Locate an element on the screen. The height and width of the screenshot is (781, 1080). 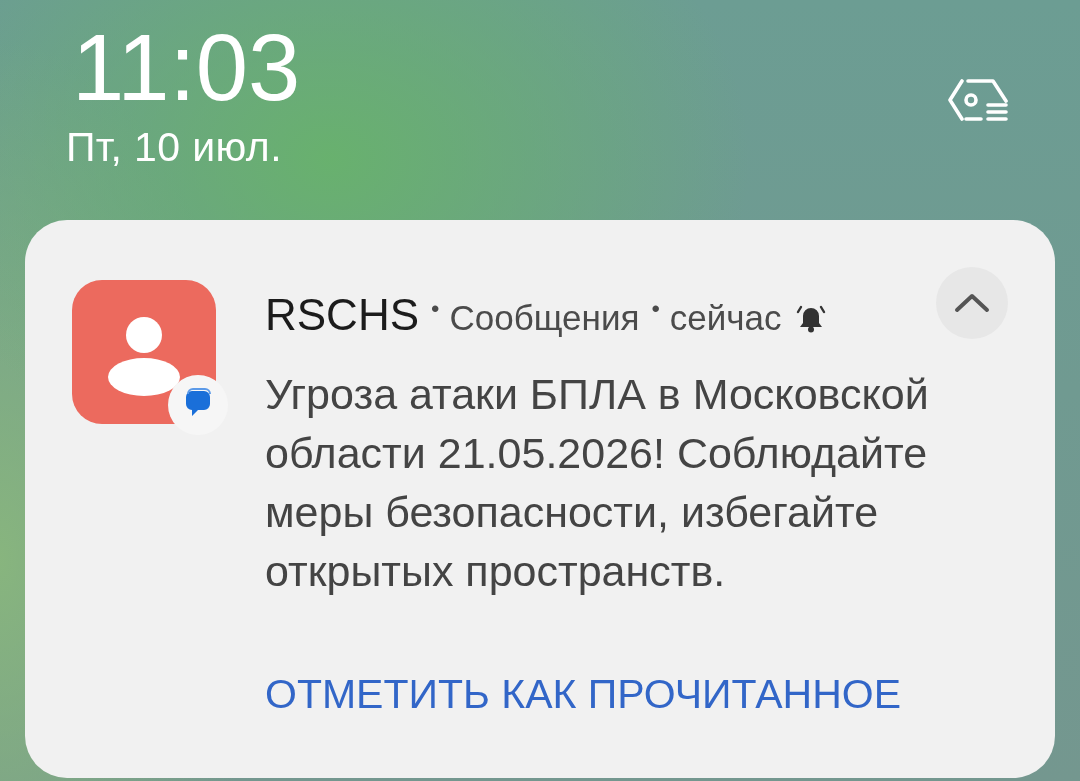
mark-read-button: ОТМЕТИТЬ КАК ПРОЧИТАННОЕ is located at coordinates (583, 695).